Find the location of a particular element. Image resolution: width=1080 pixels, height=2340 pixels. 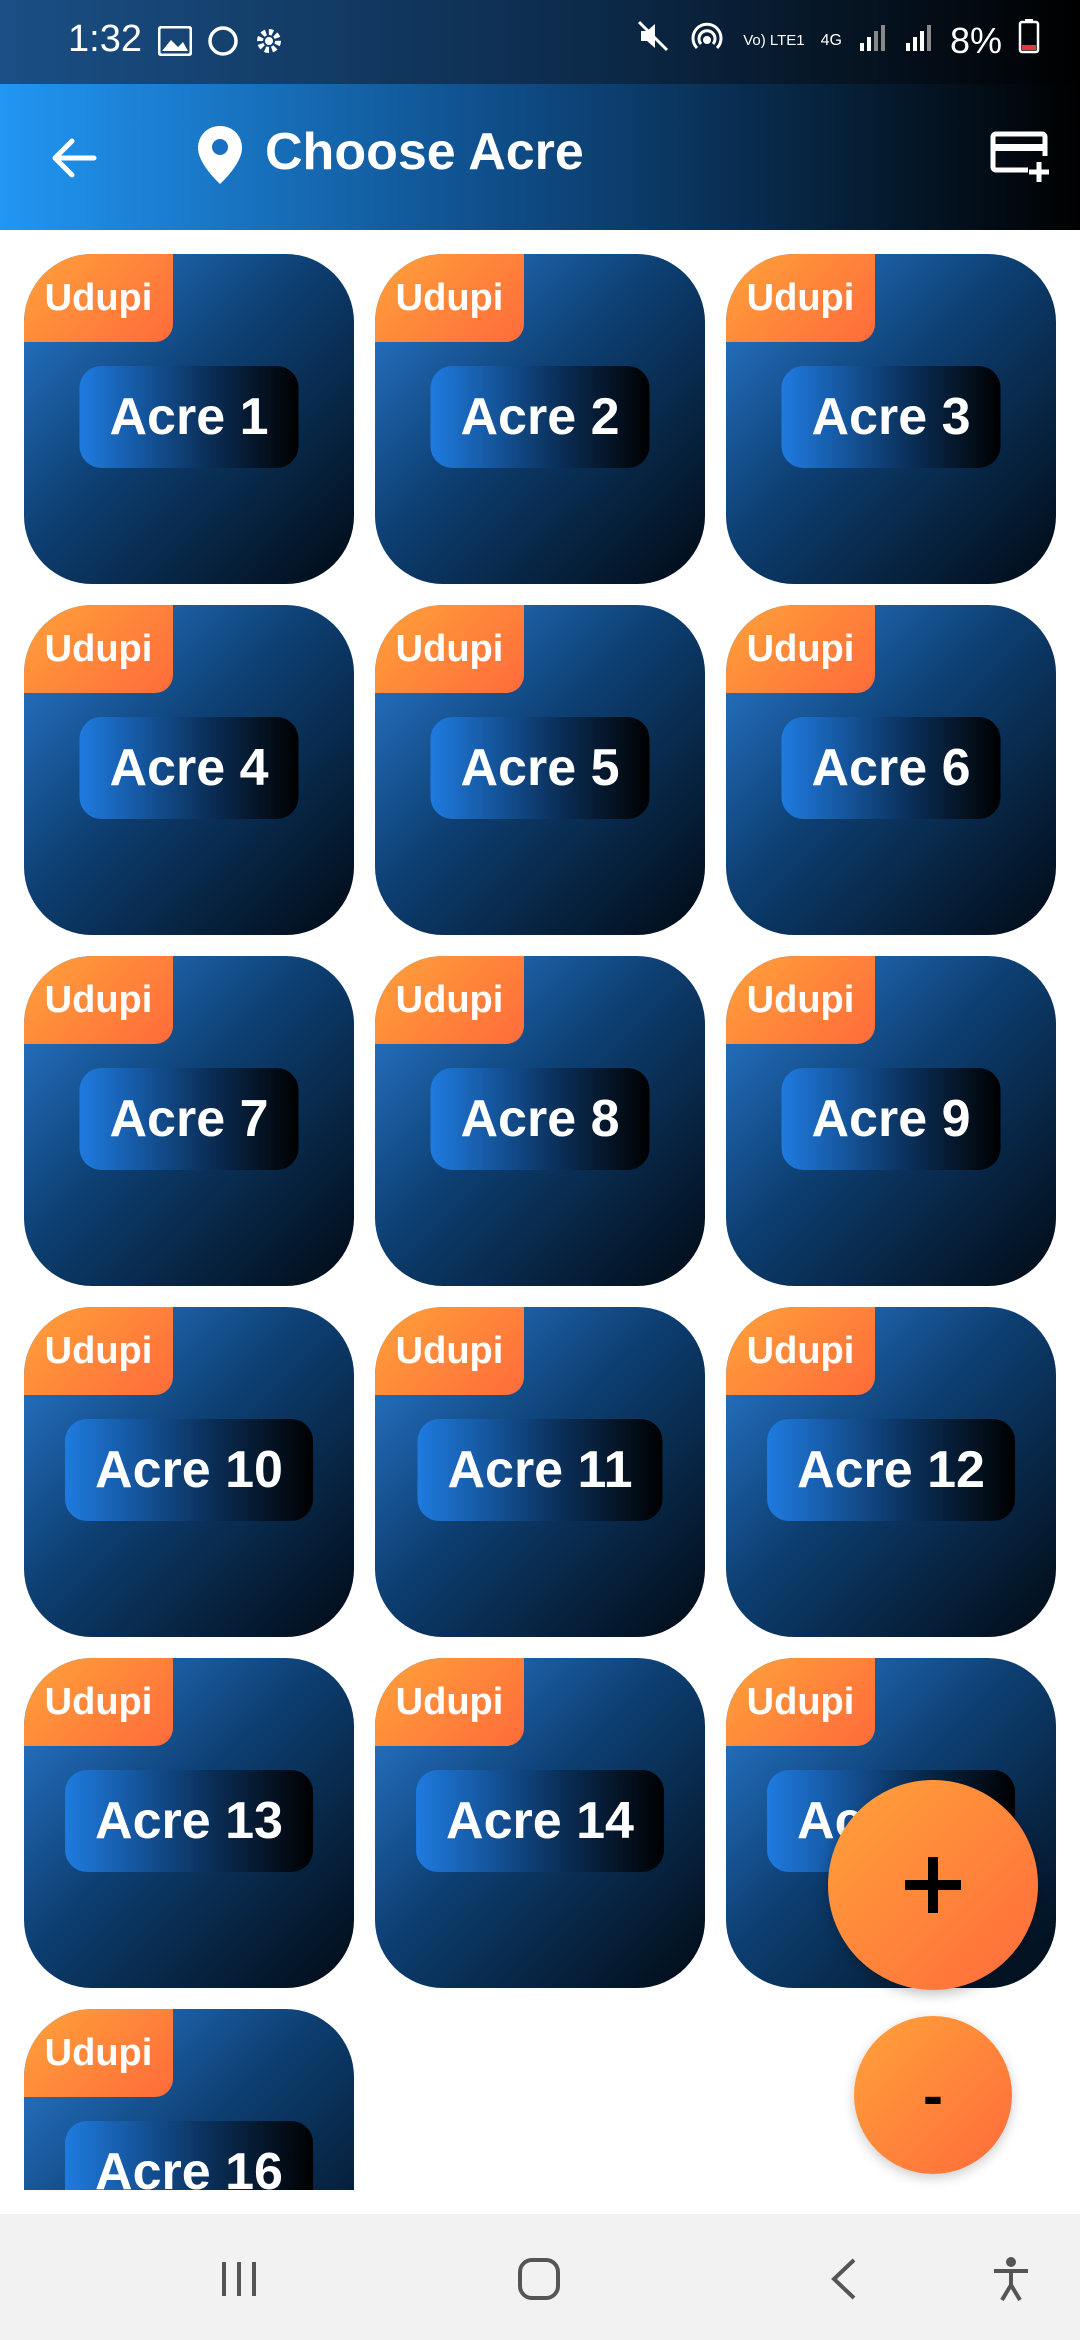

recents-button is located at coordinates (239, 2279).